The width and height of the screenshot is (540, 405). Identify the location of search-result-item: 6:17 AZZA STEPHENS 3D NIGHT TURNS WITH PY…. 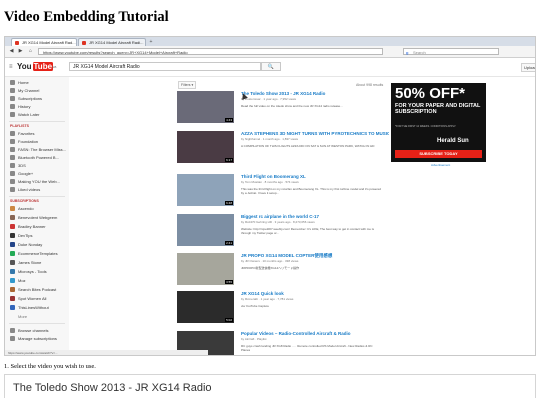
(283, 149).